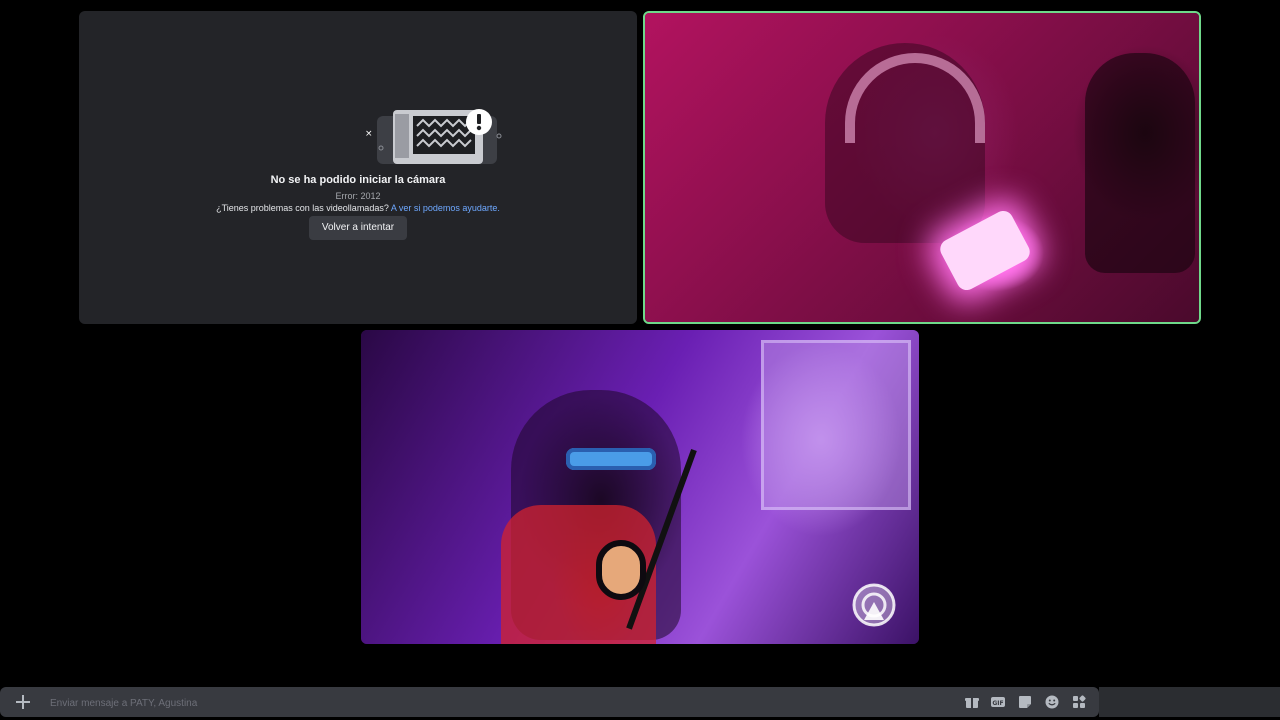 The height and width of the screenshot is (720, 1280). What do you see at coordinates (1189, 702) in the screenshot?
I see `composer-side-area` at bounding box center [1189, 702].